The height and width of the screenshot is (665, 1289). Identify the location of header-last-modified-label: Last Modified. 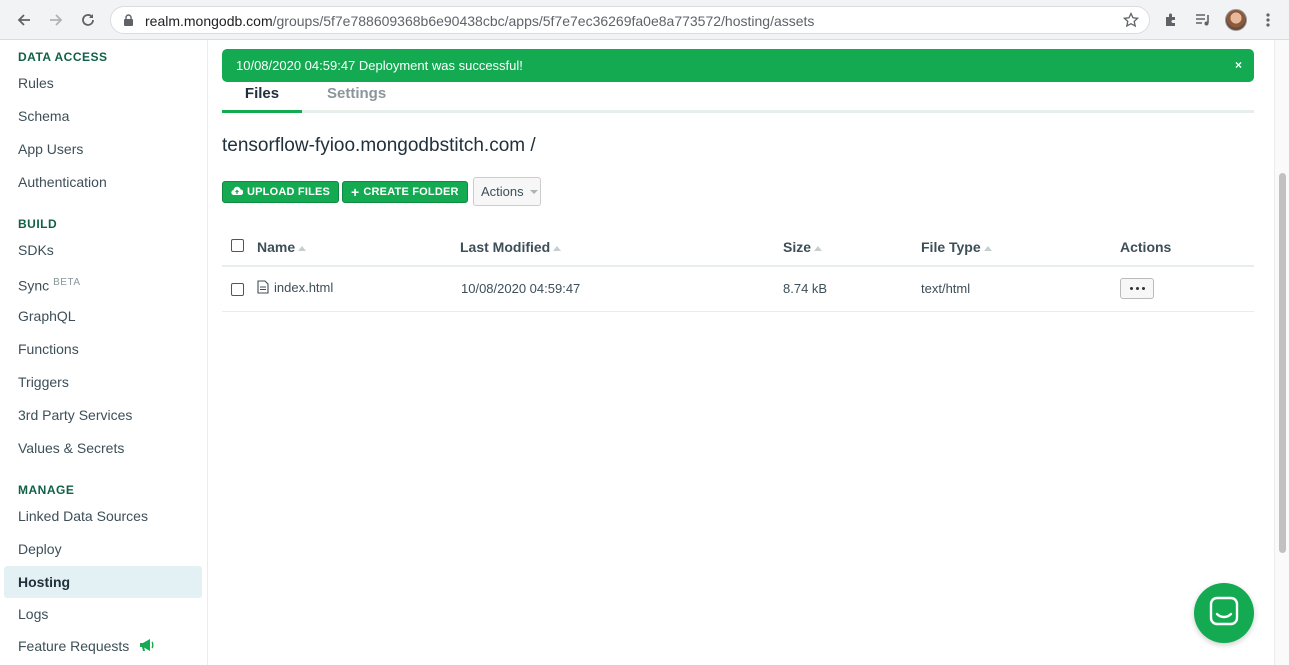
(505, 247).